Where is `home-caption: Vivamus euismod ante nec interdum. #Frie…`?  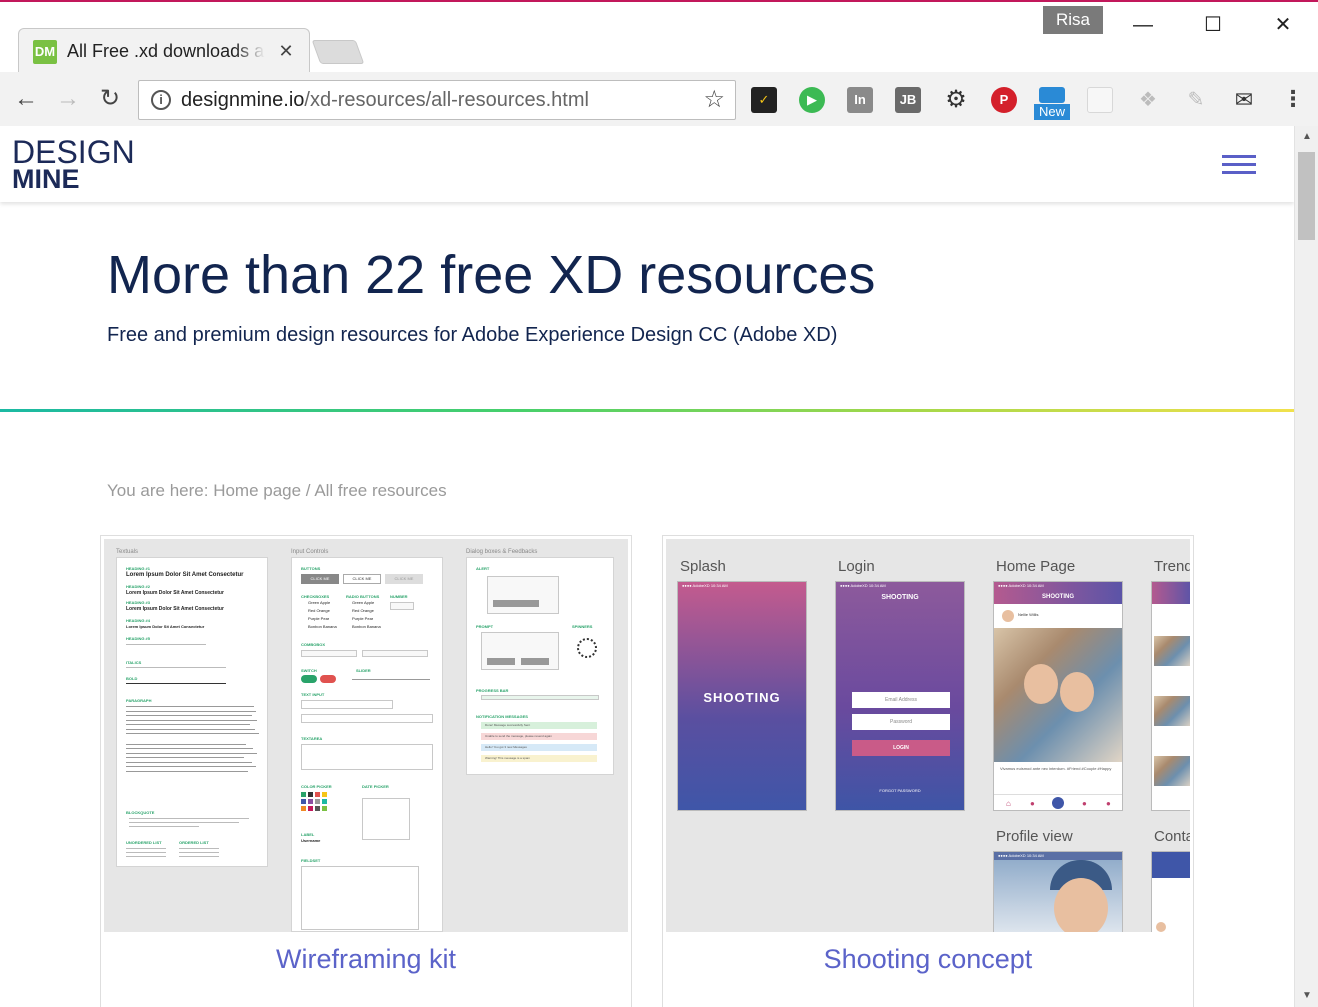 home-caption: Vivamus euismod ante nec interdum. #Frie… is located at coordinates (1056, 768).